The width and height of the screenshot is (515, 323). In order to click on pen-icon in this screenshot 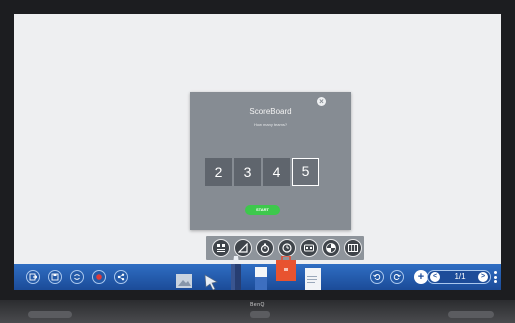, I will do `click(236, 273)`.